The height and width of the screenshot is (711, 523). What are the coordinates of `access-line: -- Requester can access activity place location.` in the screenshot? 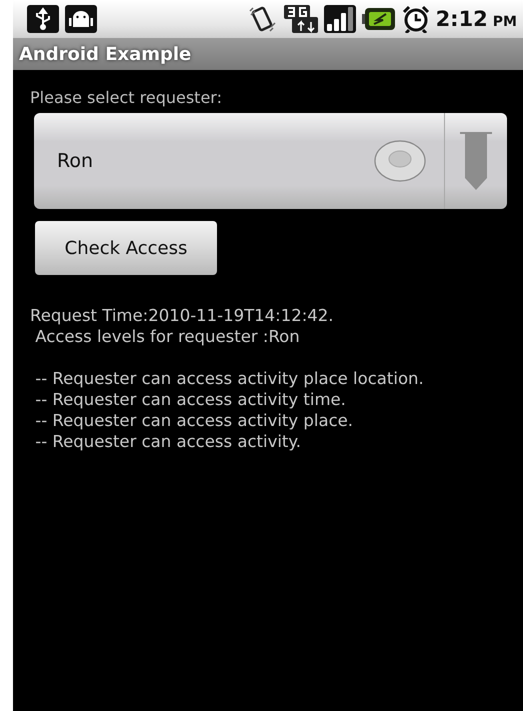 It's located at (229, 378).